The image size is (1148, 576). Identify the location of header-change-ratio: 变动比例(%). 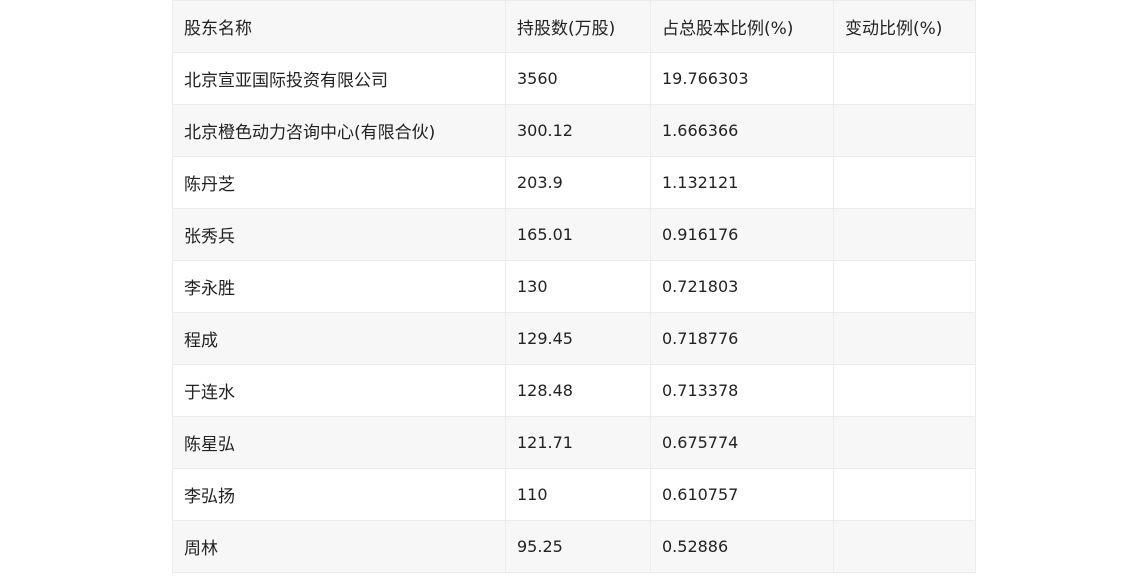
(904, 26).